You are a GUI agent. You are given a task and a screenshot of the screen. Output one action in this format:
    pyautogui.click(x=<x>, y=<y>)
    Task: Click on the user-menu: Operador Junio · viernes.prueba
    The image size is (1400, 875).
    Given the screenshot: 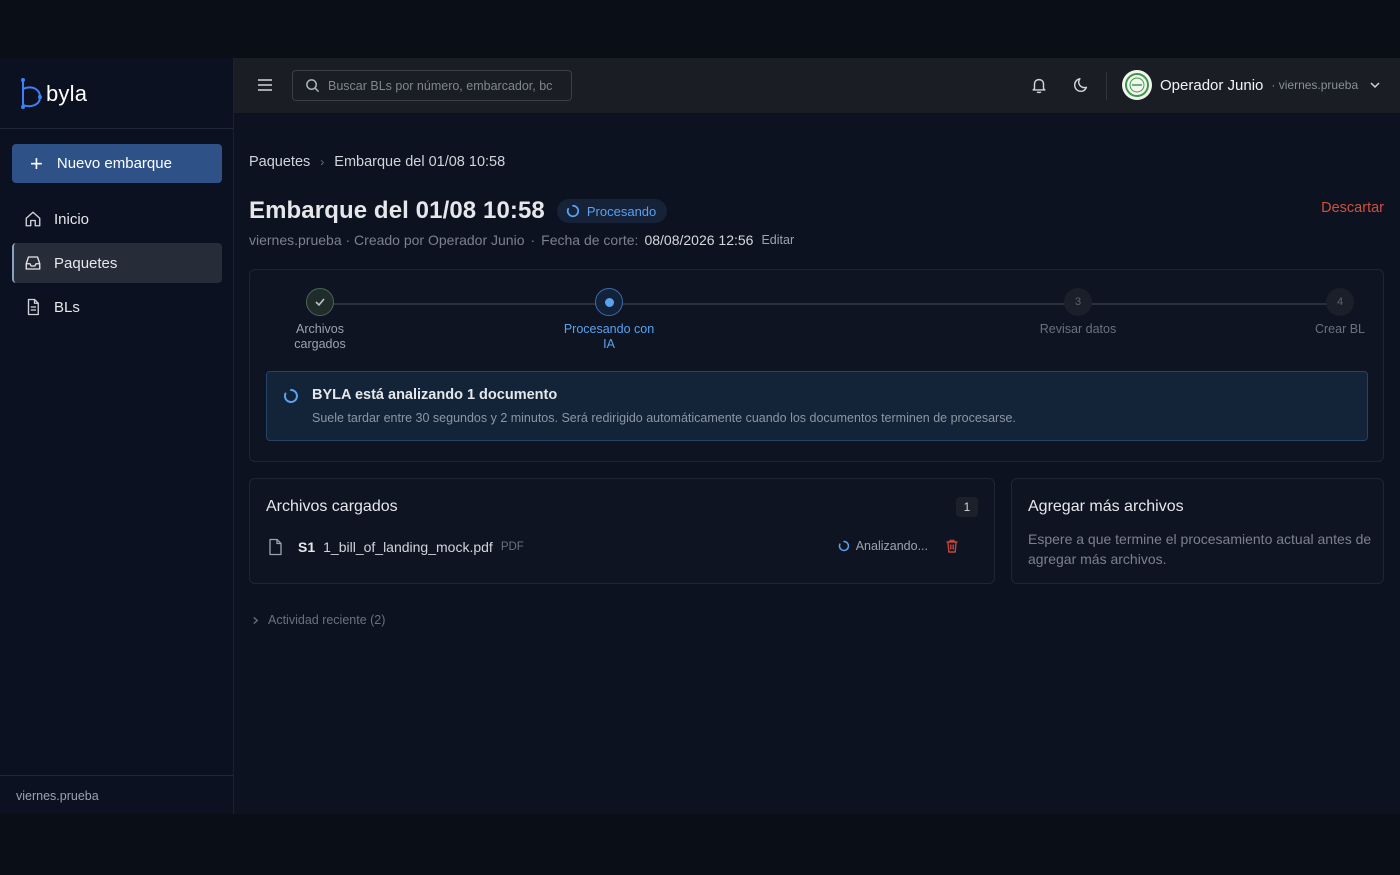 What is the action you would take?
    pyautogui.click(x=1252, y=85)
    